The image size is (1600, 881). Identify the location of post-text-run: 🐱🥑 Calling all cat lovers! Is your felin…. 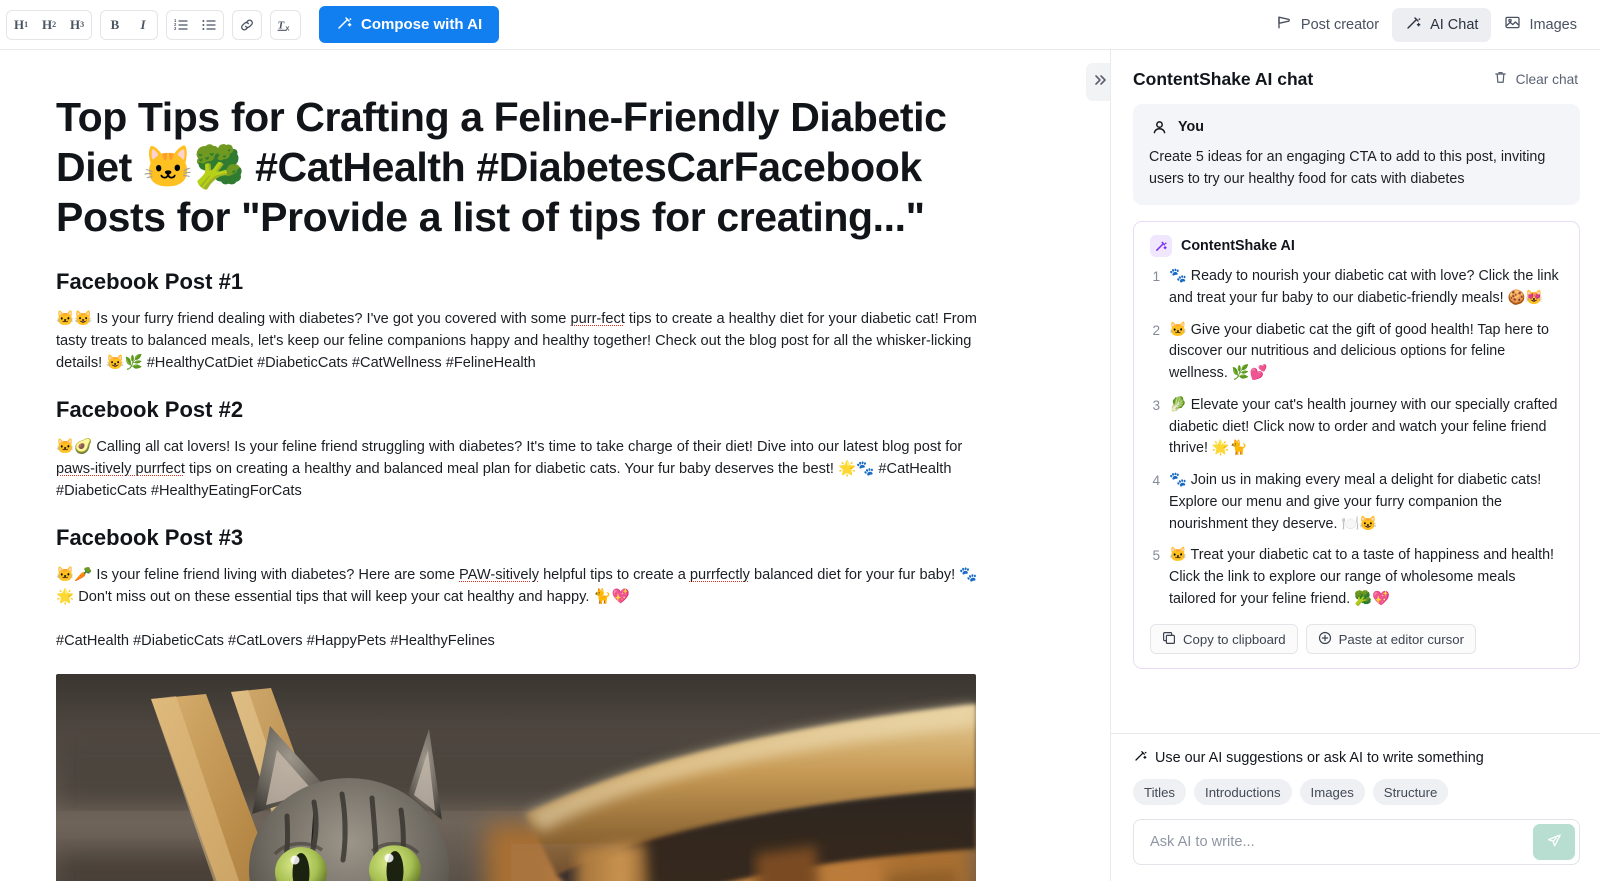
(509, 446).